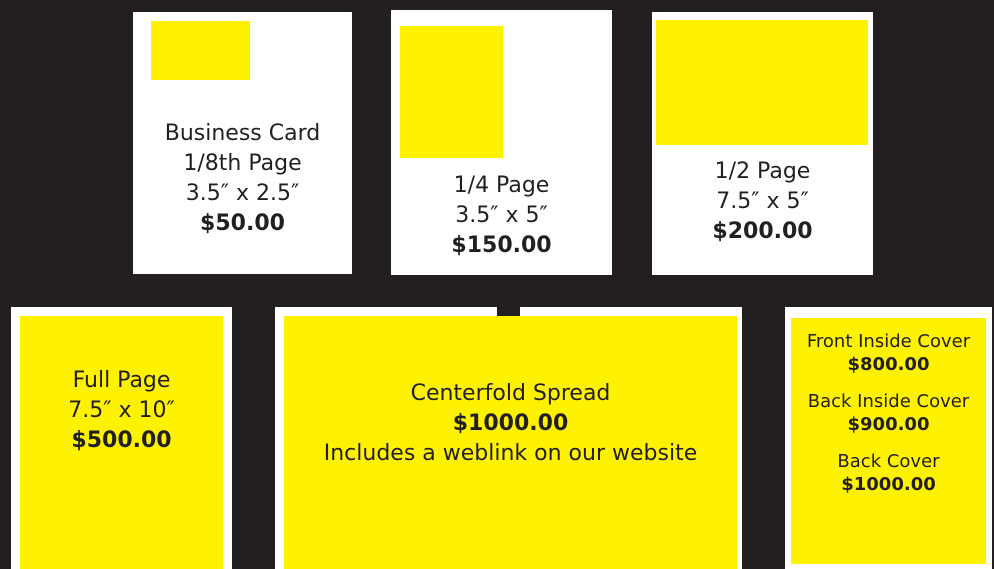 This screenshot has width=994, height=569. I want to click on half-page-size: 7.5″ x 5″, so click(762, 201).